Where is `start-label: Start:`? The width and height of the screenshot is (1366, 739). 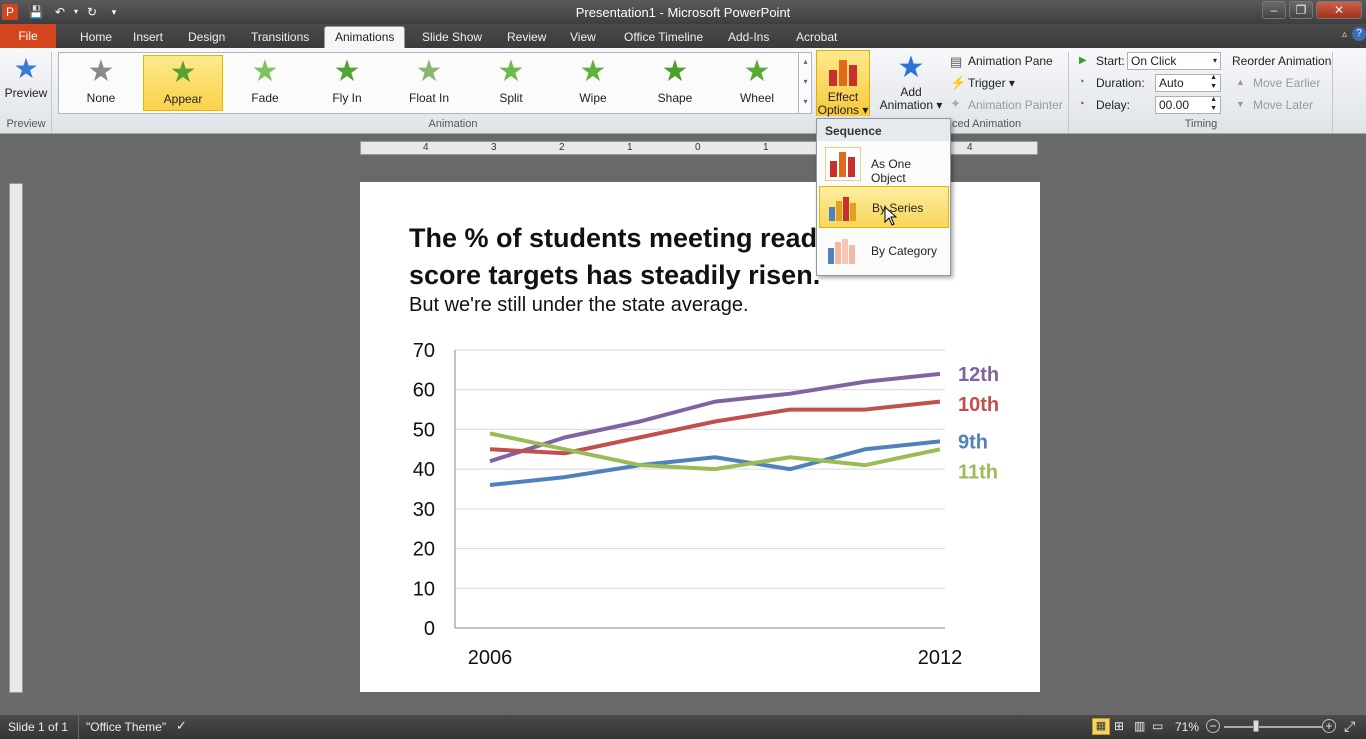 start-label: Start: is located at coordinates (1110, 61).